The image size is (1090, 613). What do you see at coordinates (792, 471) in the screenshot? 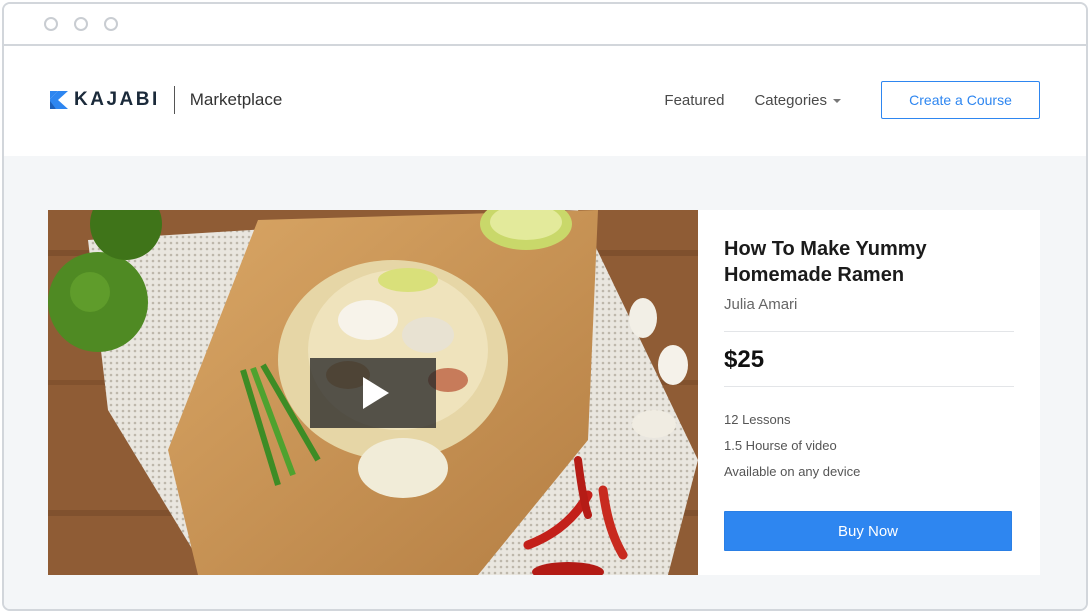
I see `feature-item: Available on any device` at bounding box center [792, 471].